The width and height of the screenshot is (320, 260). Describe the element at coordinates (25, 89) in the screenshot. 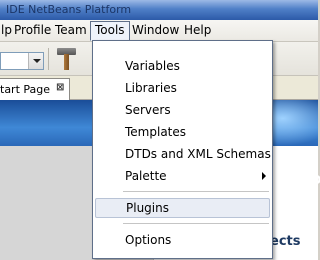

I see `tab-label: tart Page` at that location.